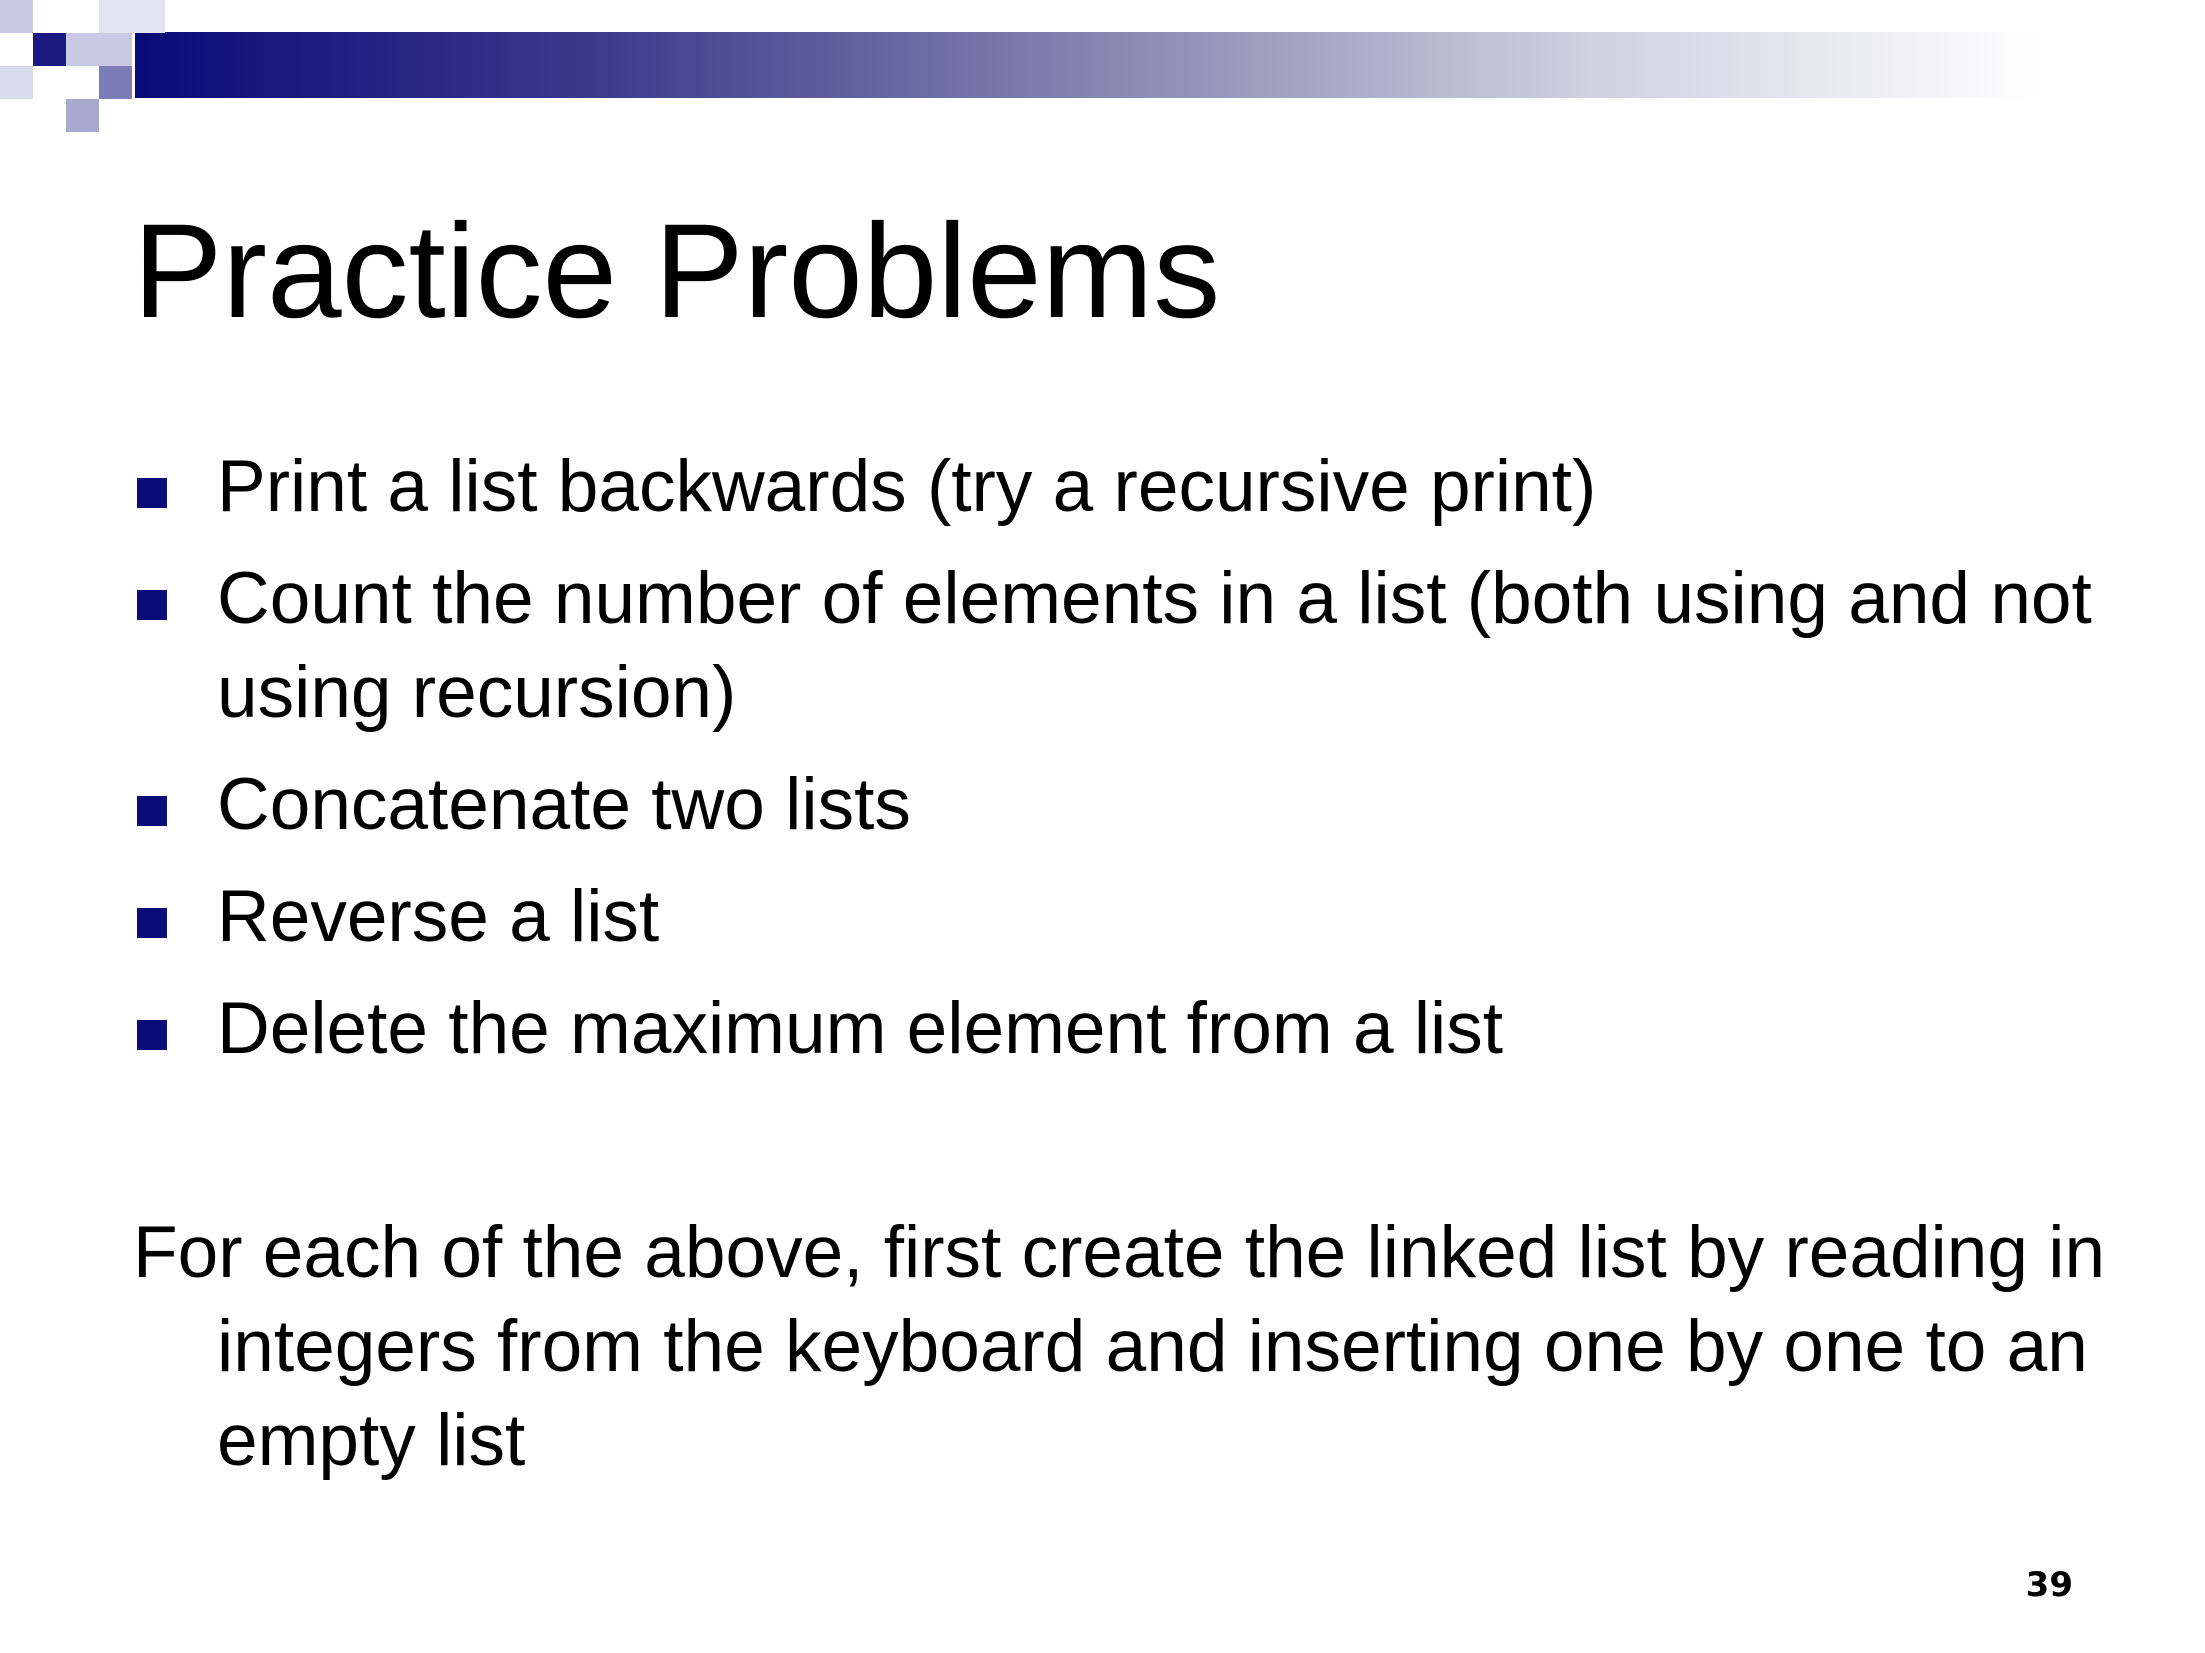 The image size is (2205, 1653). I want to click on bullet-text: Delete the maximum element from a list, so click(860, 1028).